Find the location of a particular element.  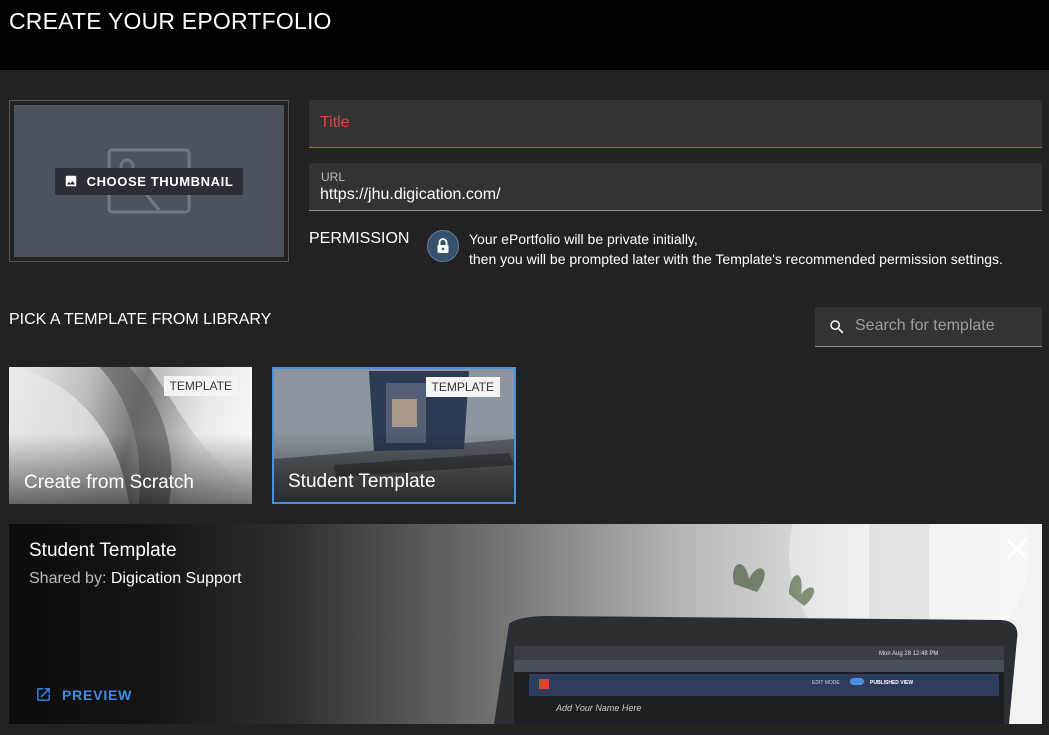

top-bar: CREATE YOUR EPORTFOLIO is located at coordinates (524, 35).